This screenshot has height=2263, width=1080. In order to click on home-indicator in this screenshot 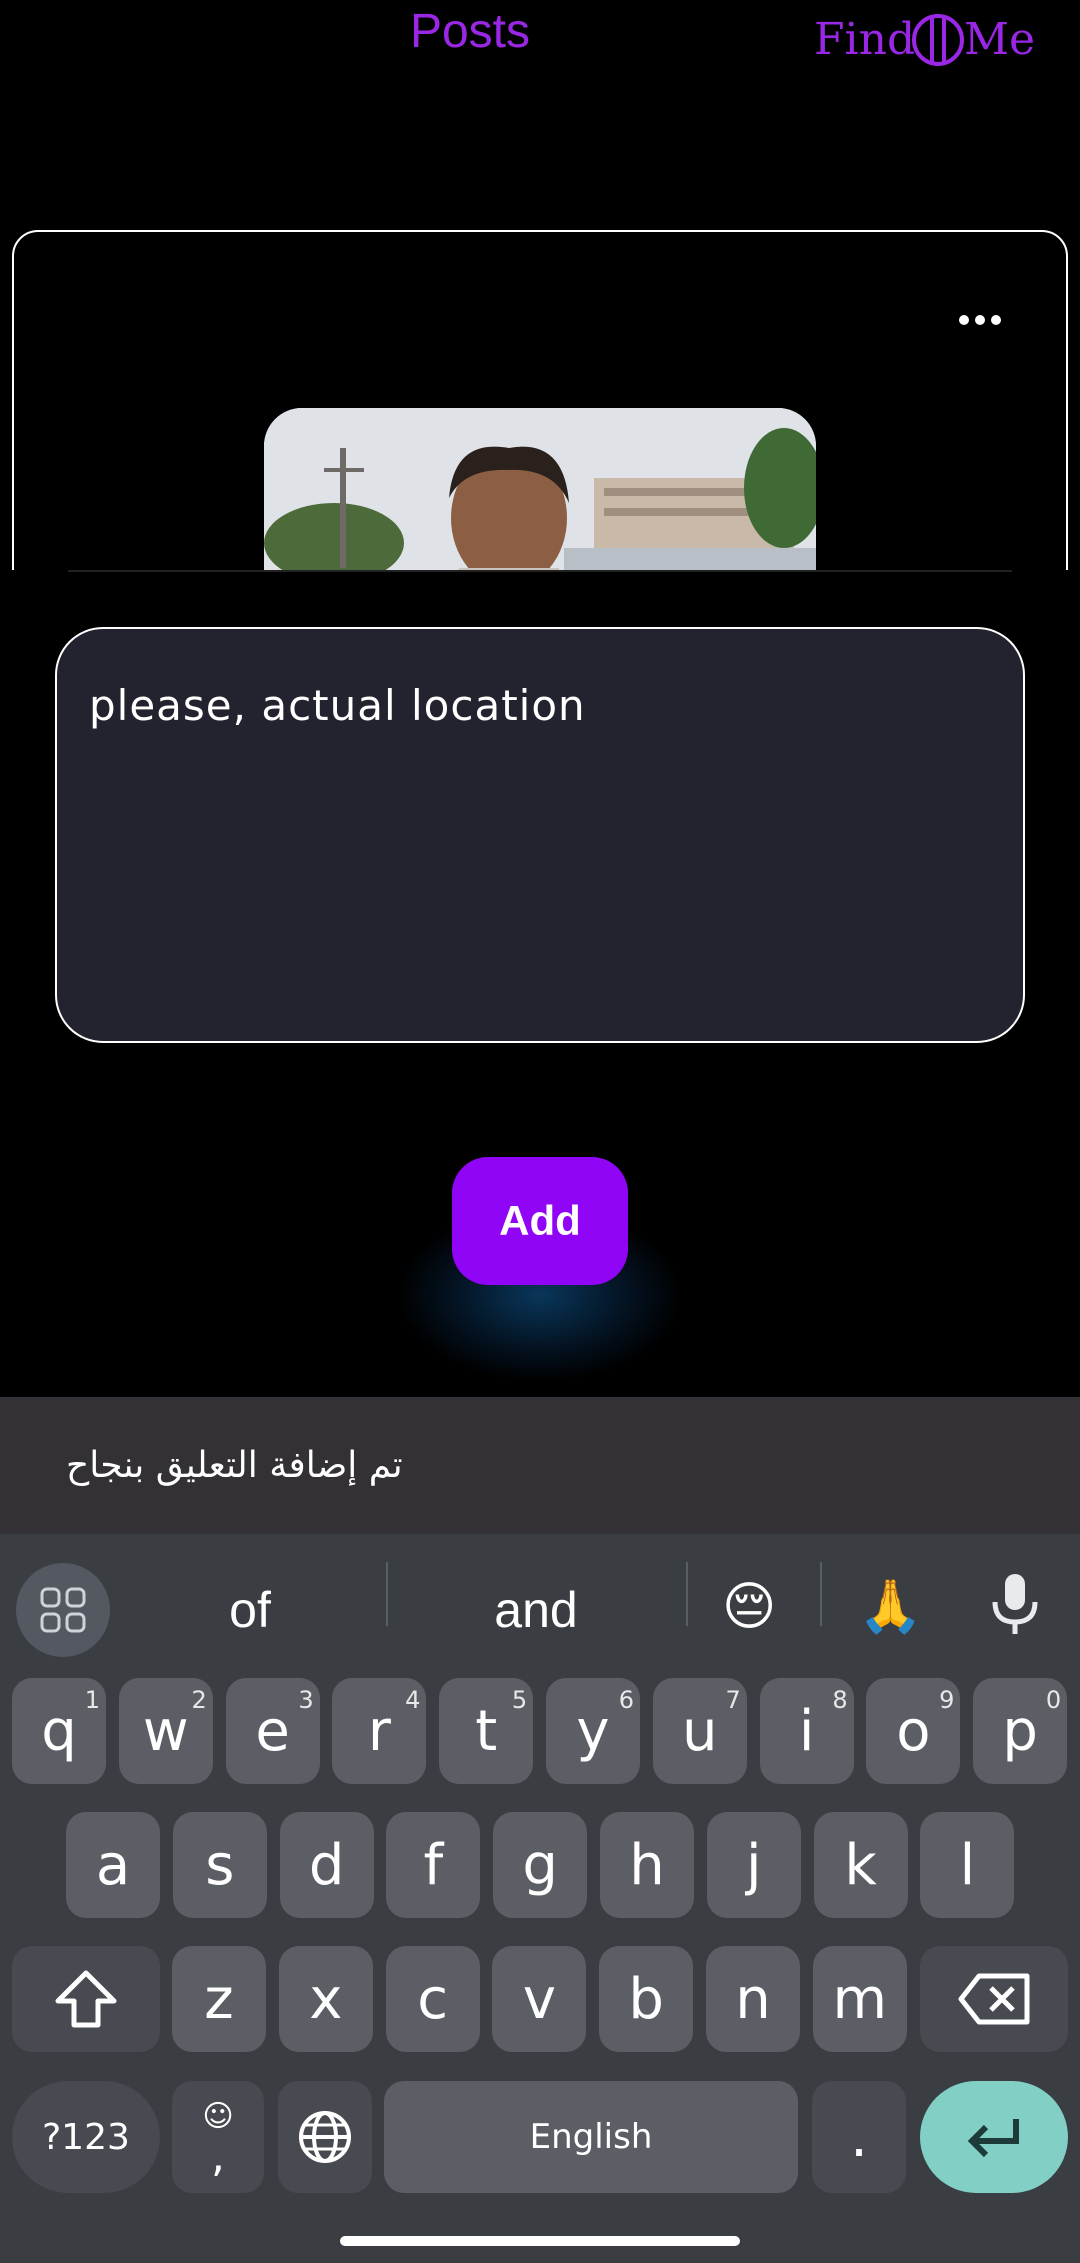, I will do `click(540, 2241)`.